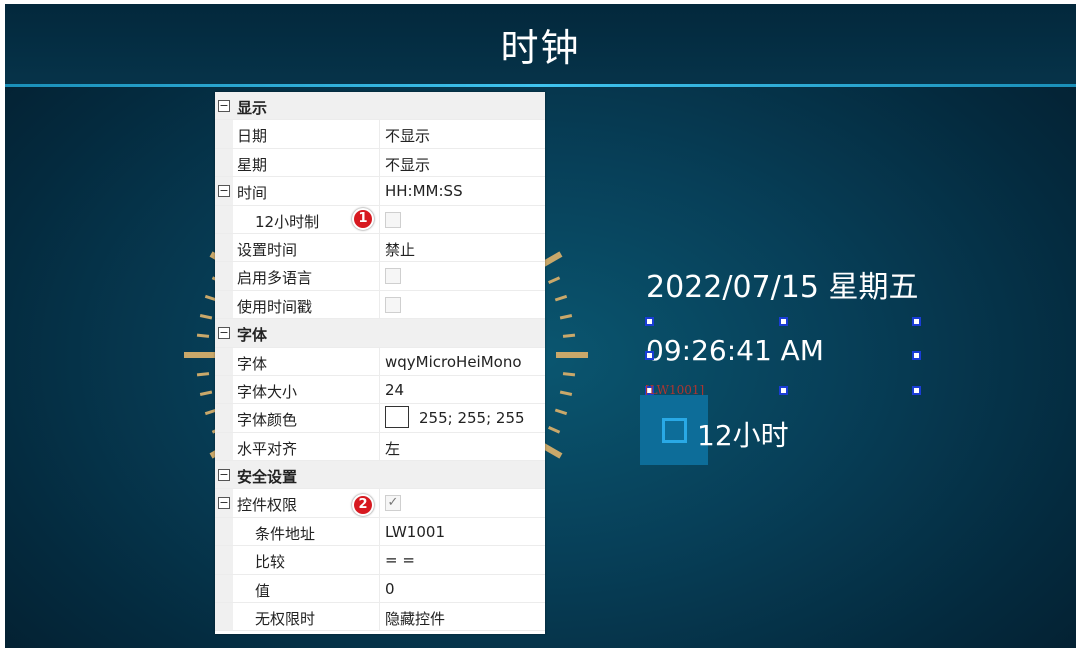  I want to click on property-value-color: 255; 255; 255, so click(455, 416).